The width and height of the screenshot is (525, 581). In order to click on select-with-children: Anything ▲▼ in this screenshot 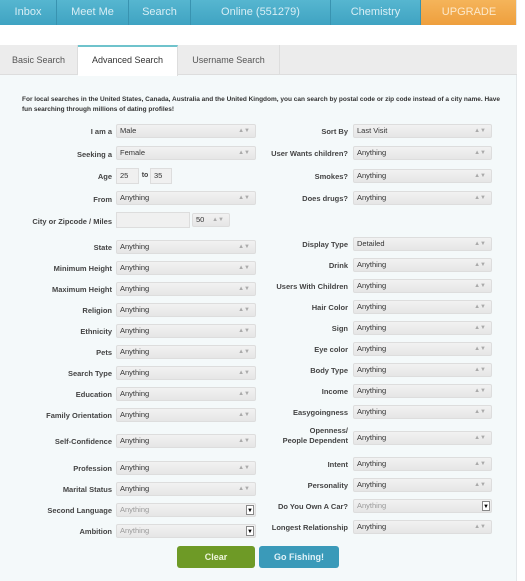, I will do `click(422, 286)`.